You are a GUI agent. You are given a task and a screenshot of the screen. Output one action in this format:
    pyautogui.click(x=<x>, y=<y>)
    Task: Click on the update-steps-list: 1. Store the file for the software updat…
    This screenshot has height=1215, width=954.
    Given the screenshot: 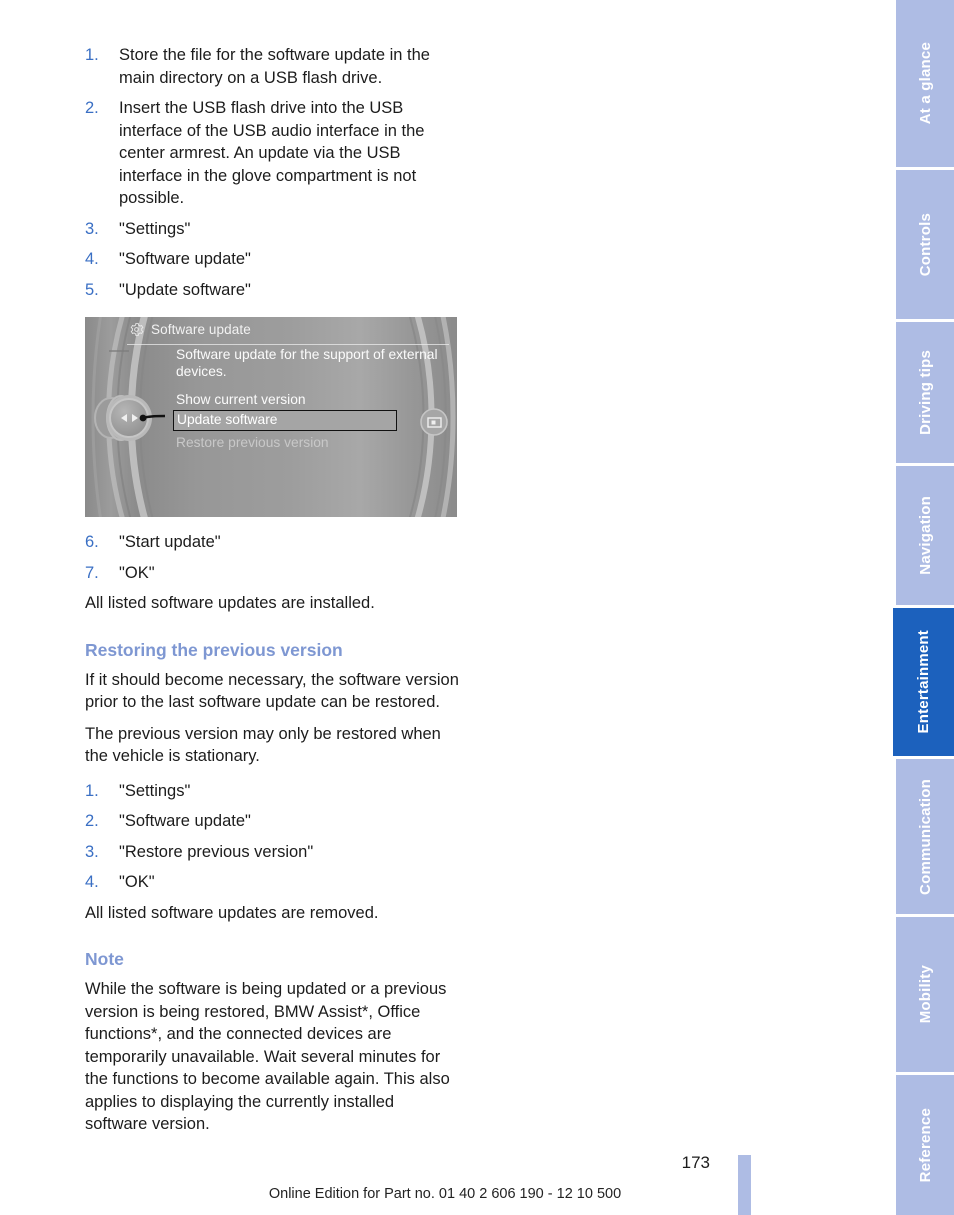 What is the action you would take?
    pyautogui.click(x=272, y=172)
    